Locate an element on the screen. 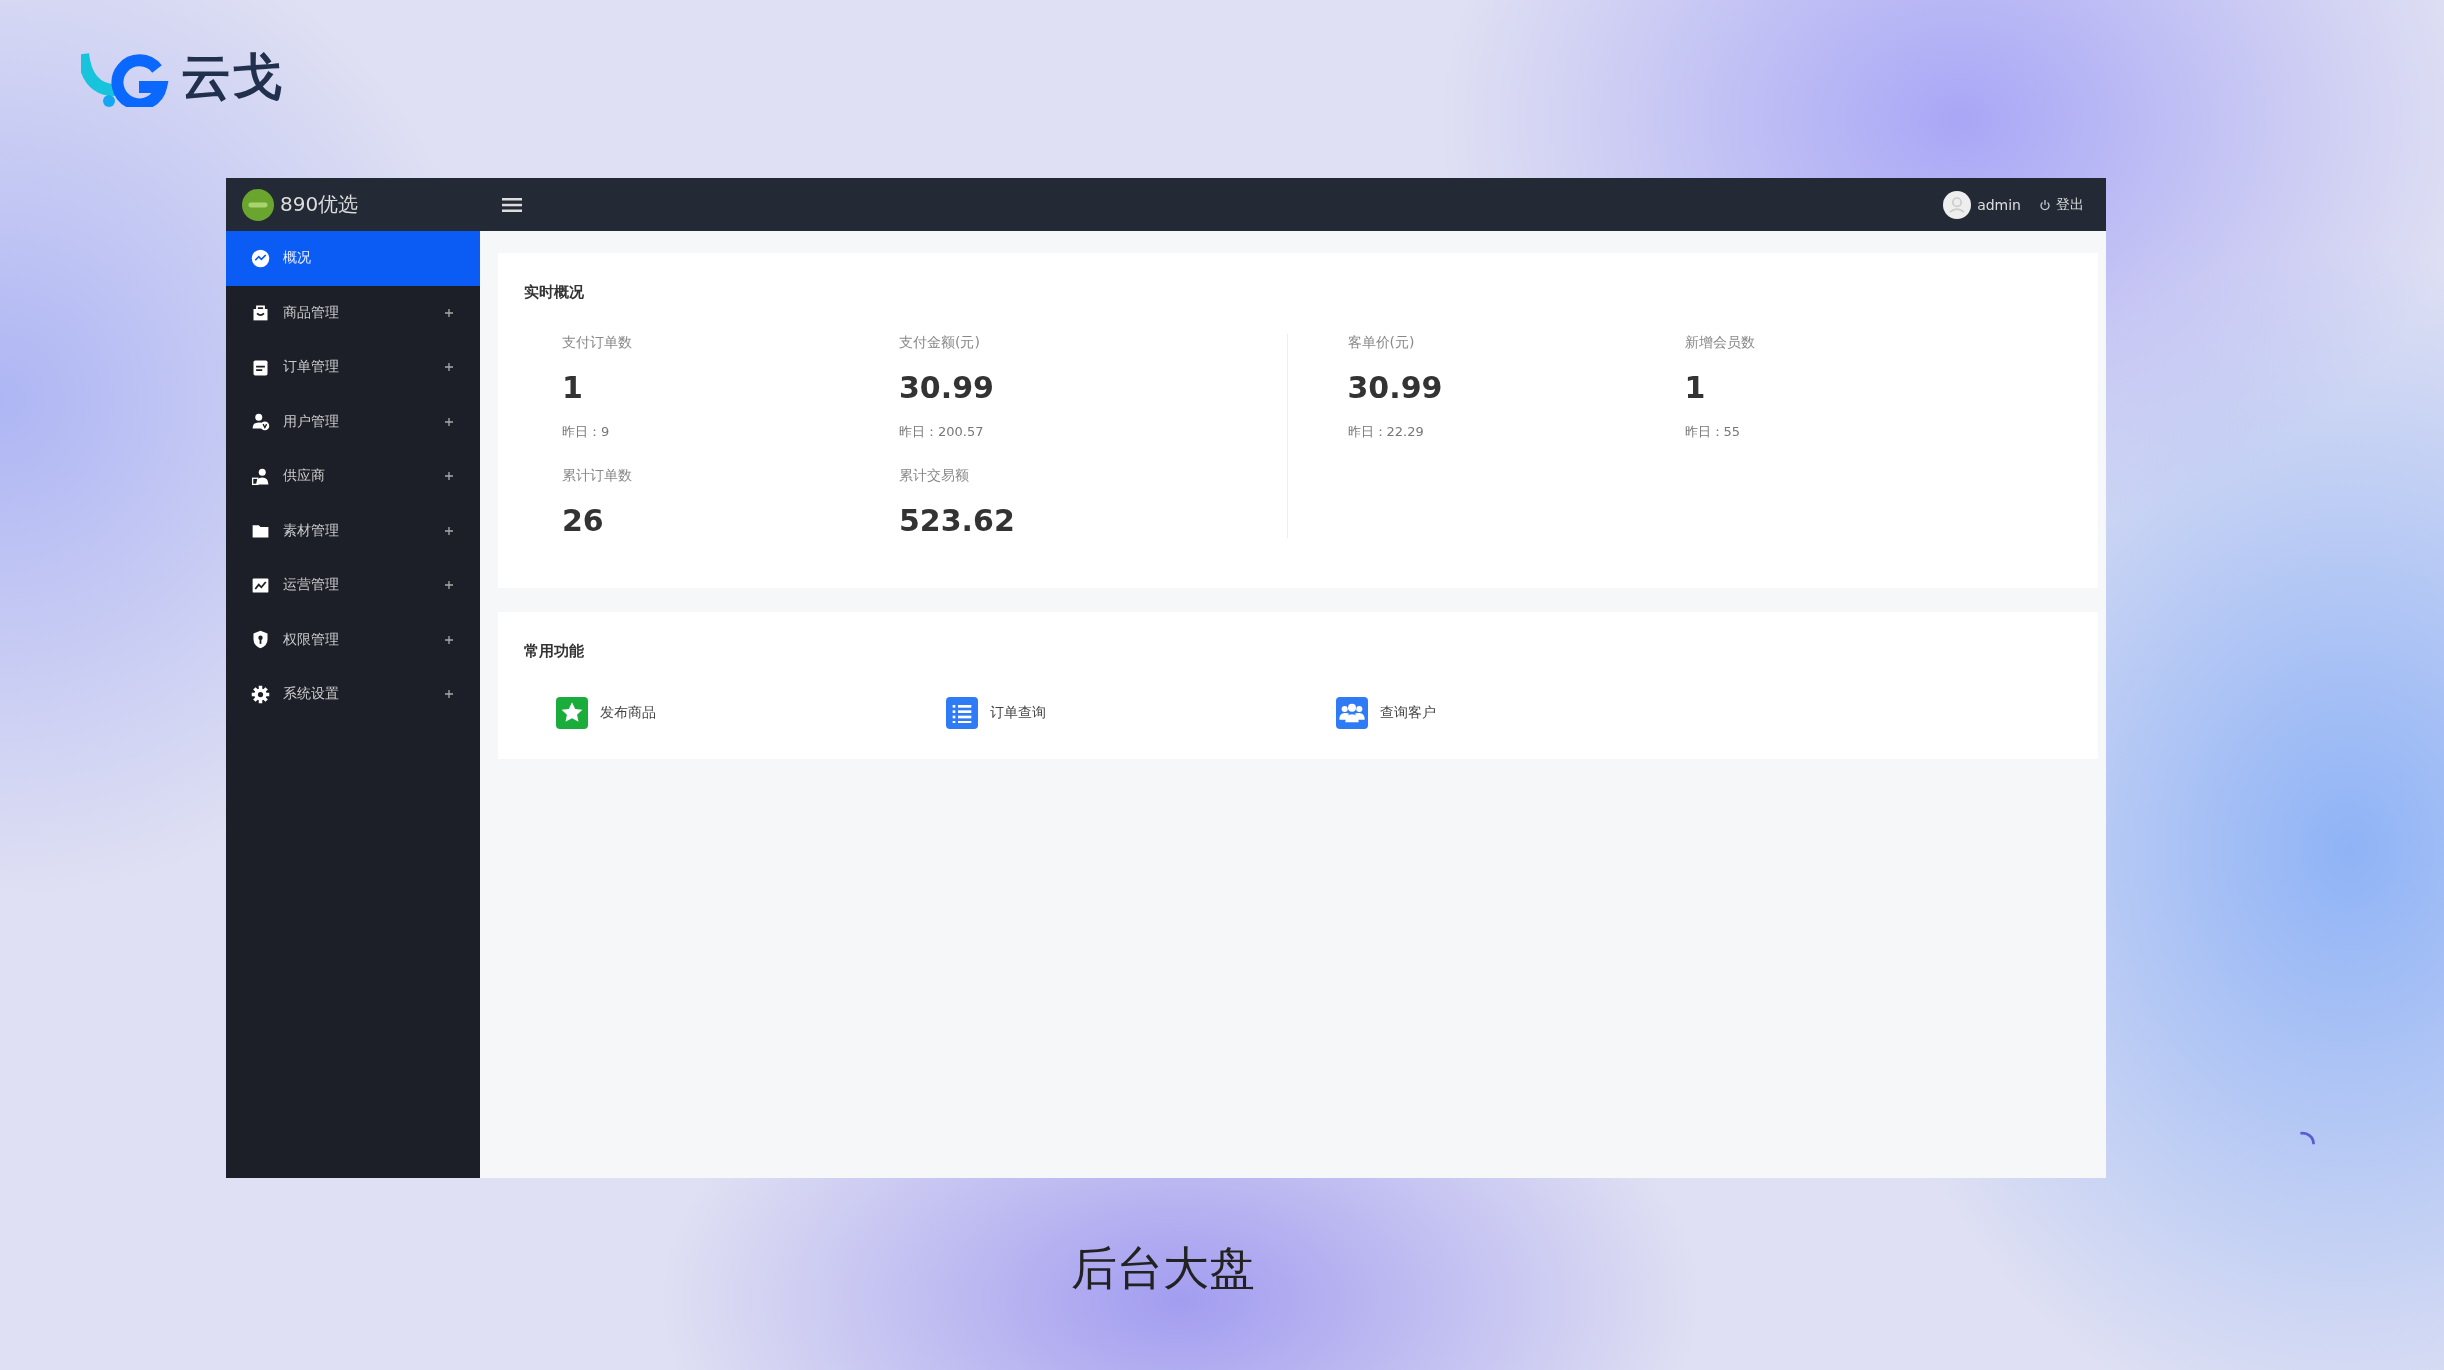 The width and height of the screenshot is (2444, 1370). shortcut-link: 发布商品 is located at coordinates (628, 713).